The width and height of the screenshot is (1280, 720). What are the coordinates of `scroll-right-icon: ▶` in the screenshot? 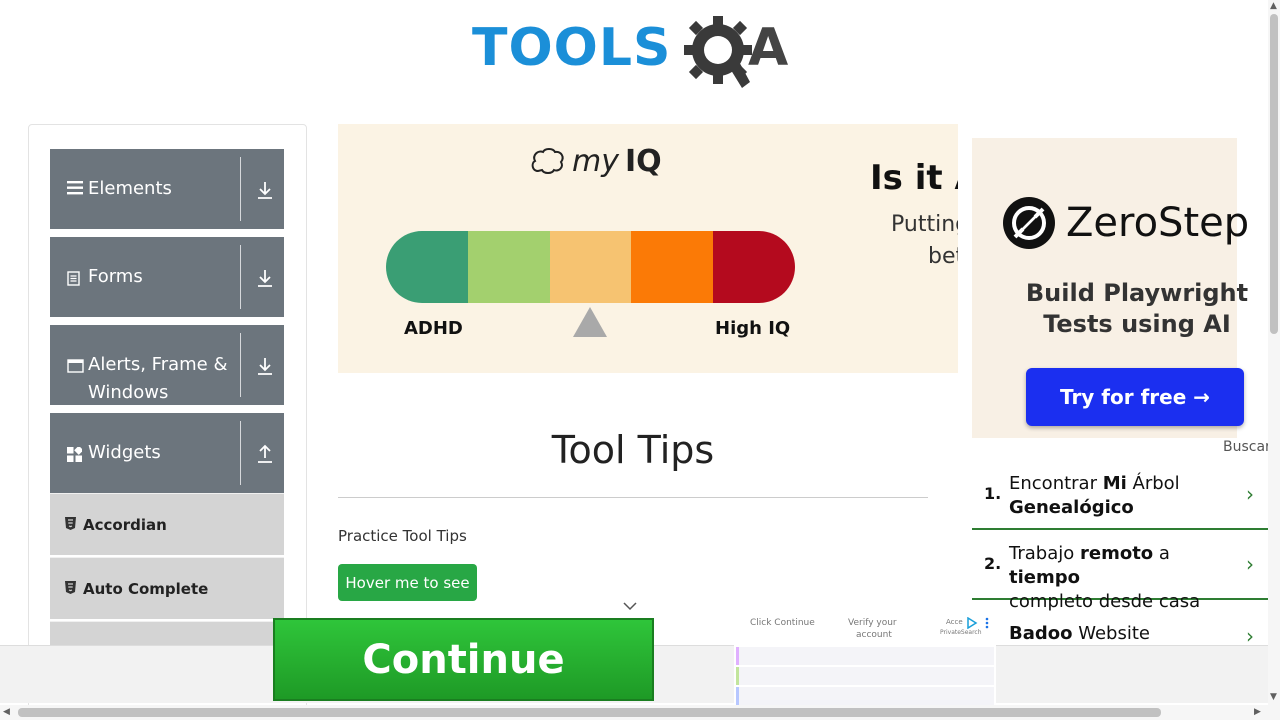 It's located at (1257, 712).